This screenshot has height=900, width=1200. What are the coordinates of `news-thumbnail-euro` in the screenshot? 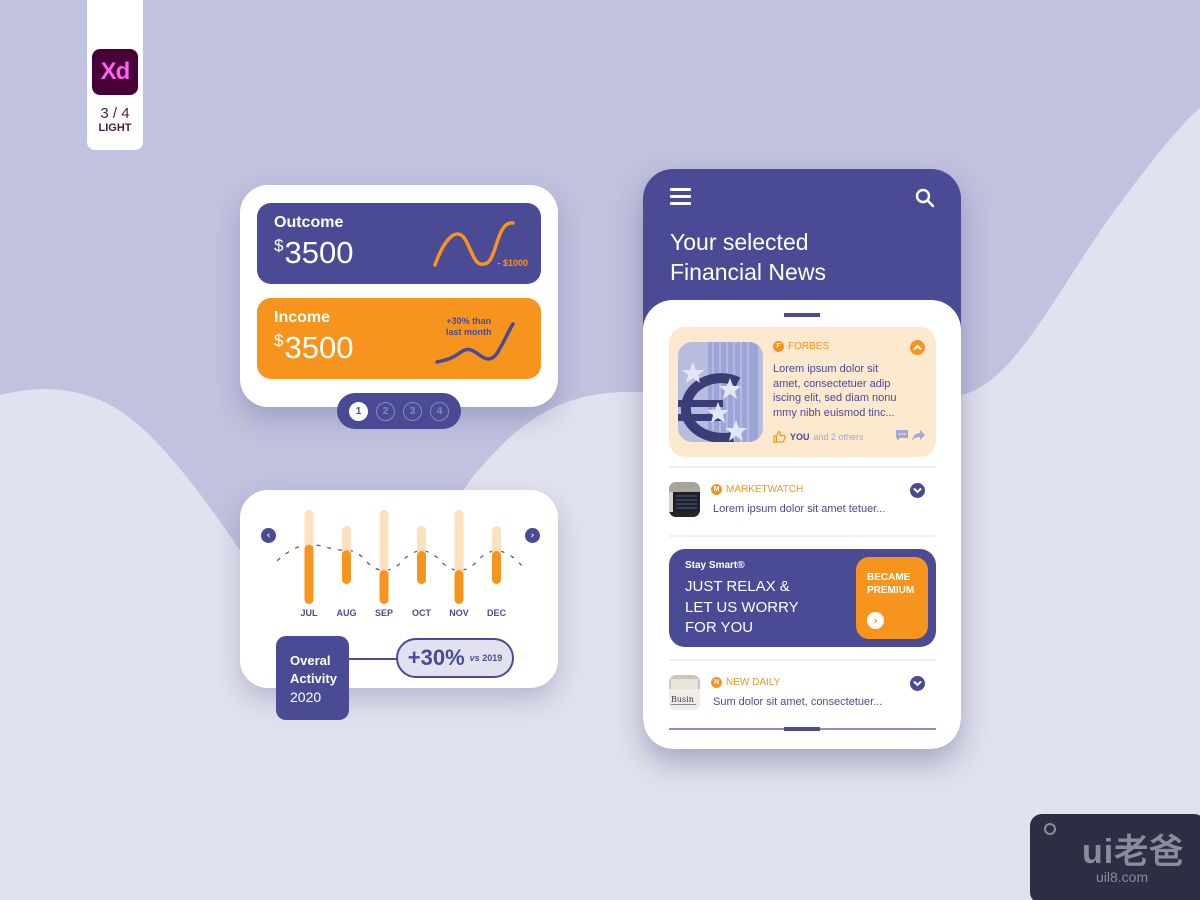 It's located at (720, 392).